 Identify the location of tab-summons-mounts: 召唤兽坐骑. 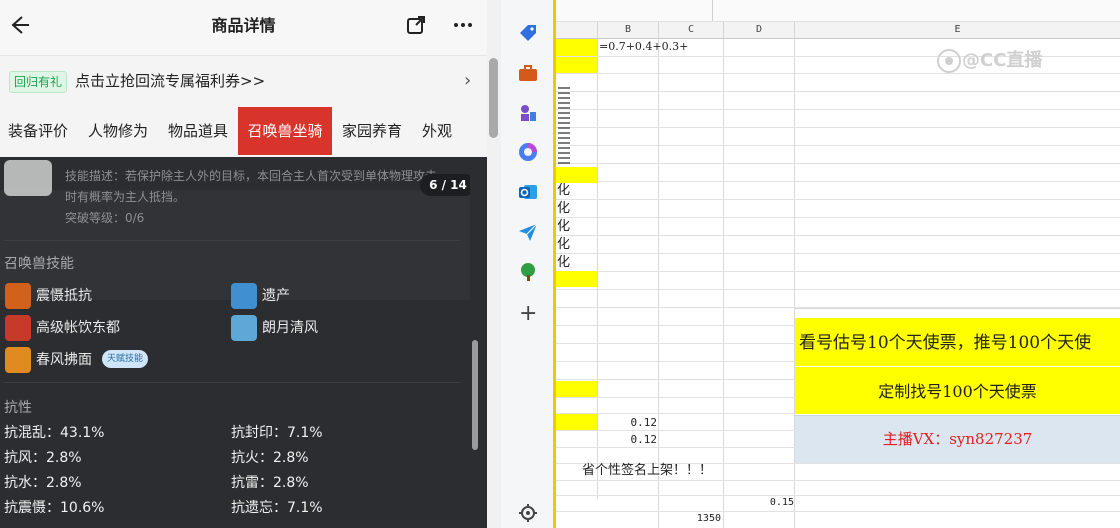
(285, 131).